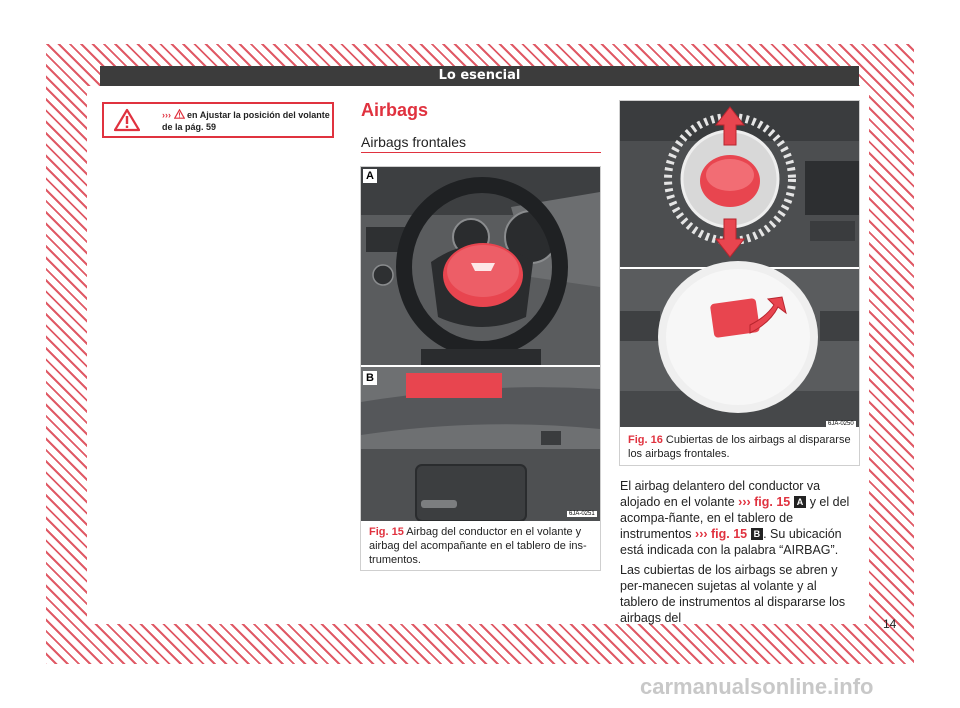  Describe the element at coordinates (480, 344) in the screenshot. I see `figure-15-image` at that location.